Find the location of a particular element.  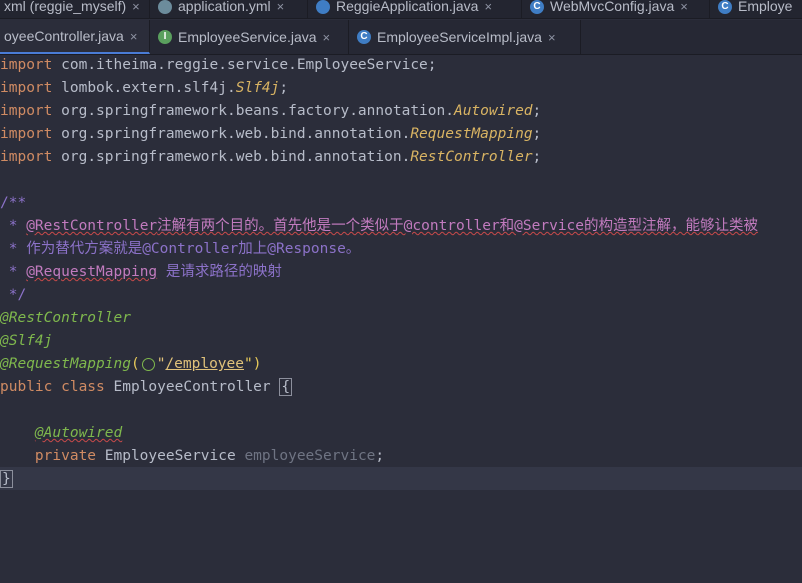

doc-comment-open: /** is located at coordinates (13, 203).